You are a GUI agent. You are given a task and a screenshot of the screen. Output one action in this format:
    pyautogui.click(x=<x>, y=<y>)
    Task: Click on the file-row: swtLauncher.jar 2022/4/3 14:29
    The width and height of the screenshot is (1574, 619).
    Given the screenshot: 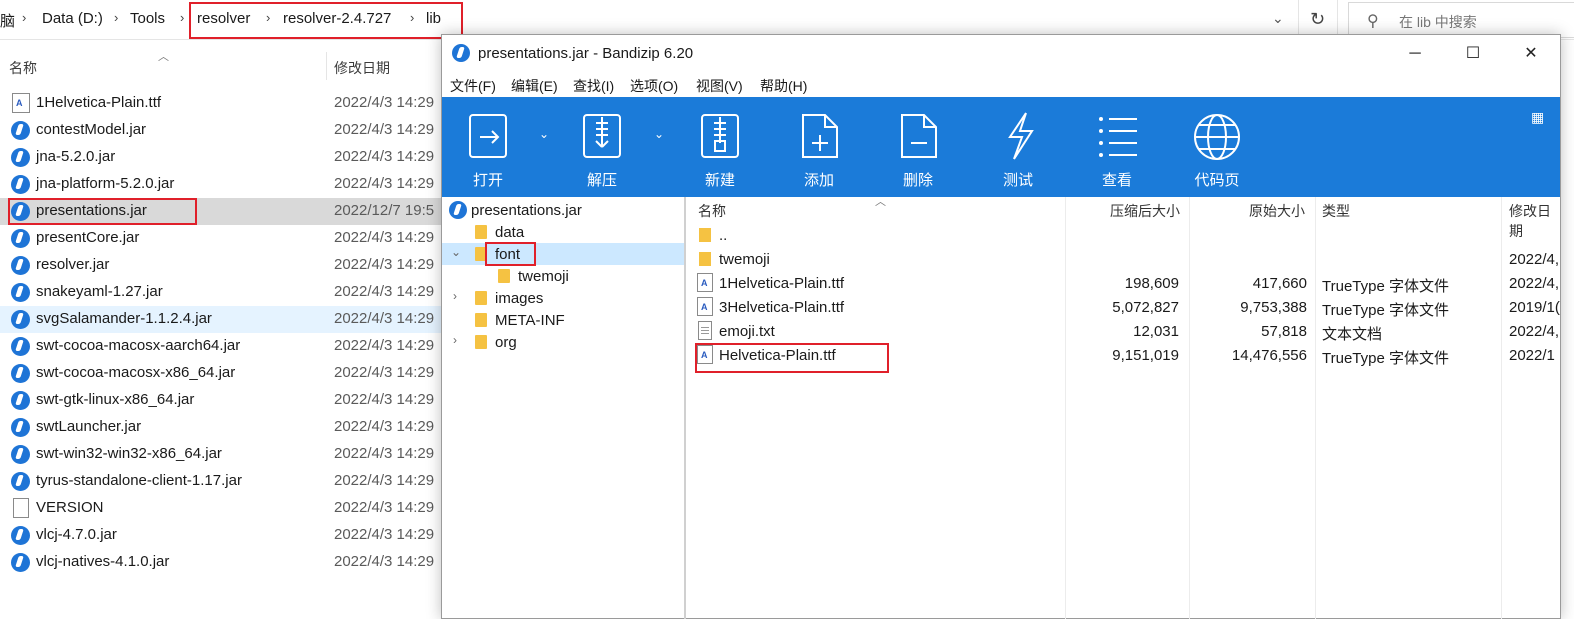 What is the action you would take?
    pyautogui.click(x=222, y=427)
    